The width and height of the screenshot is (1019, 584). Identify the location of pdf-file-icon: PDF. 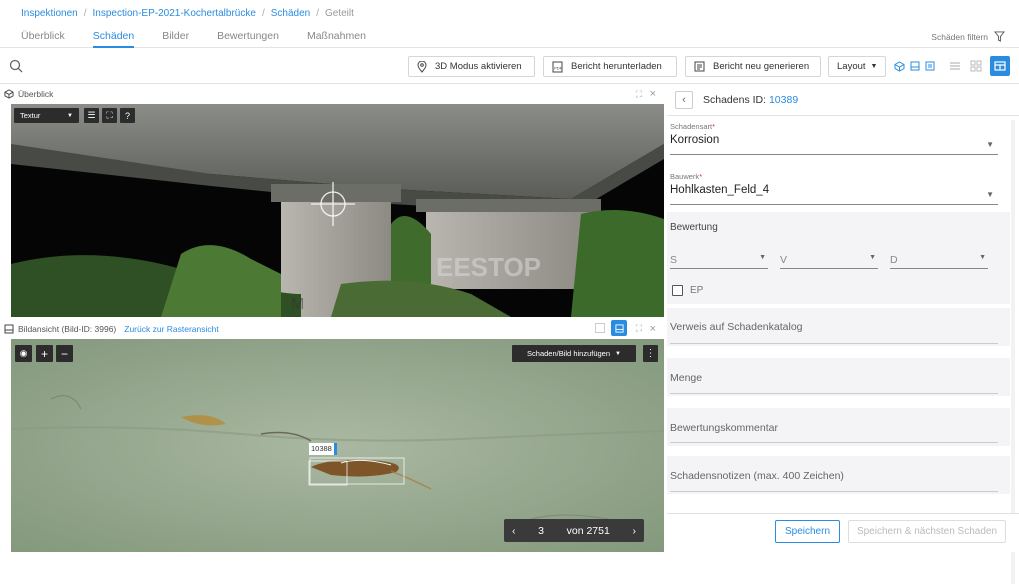
(557, 66).